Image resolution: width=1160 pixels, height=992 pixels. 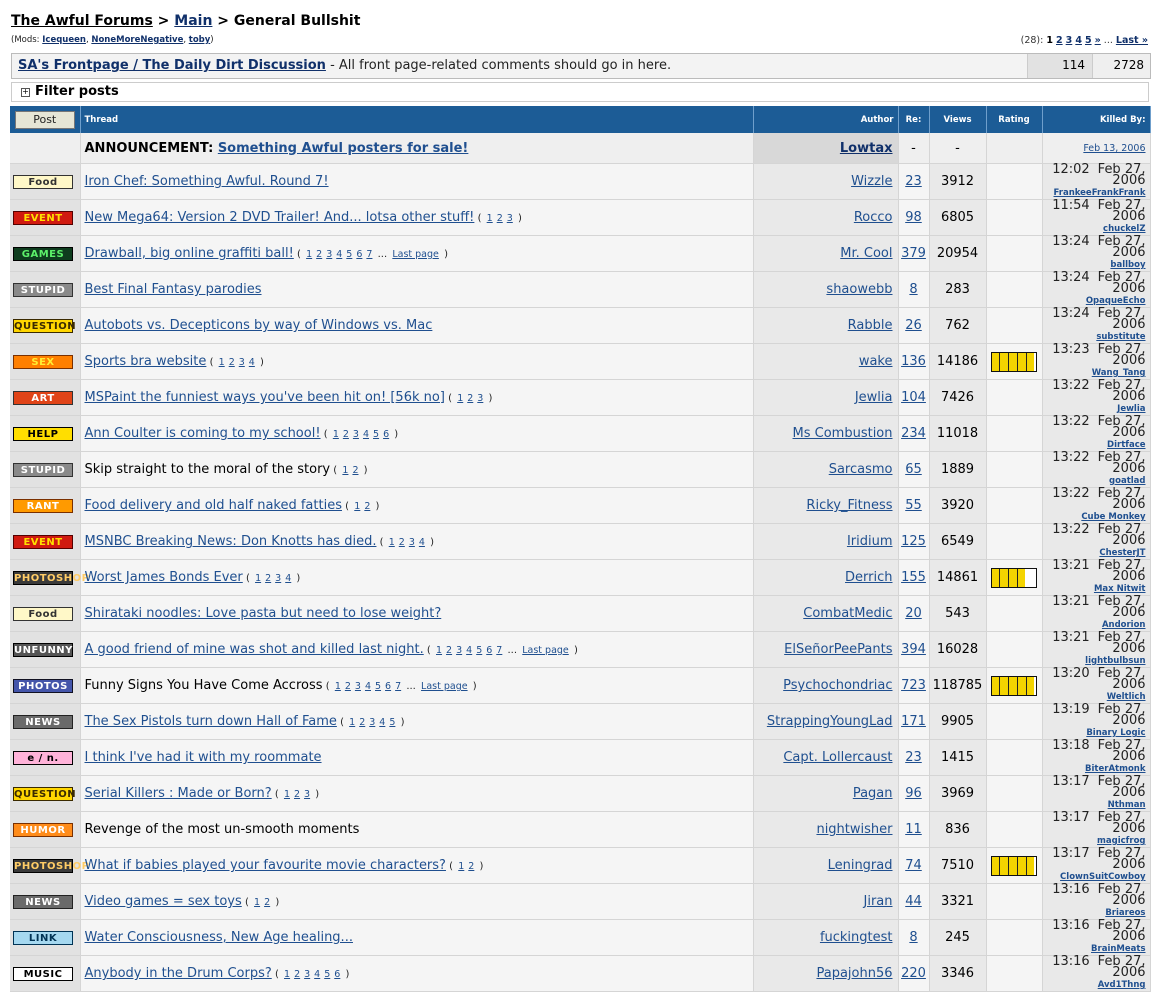 What do you see at coordinates (1114, 148) in the screenshot?
I see `announcement-date-link: Feb 13, 2006` at bounding box center [1114, 148].